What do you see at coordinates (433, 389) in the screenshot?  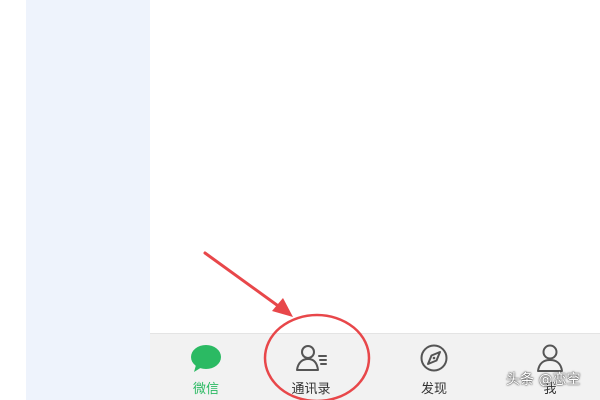 I see `tab-label-discover: 发现` at bounding box center [433, 389].